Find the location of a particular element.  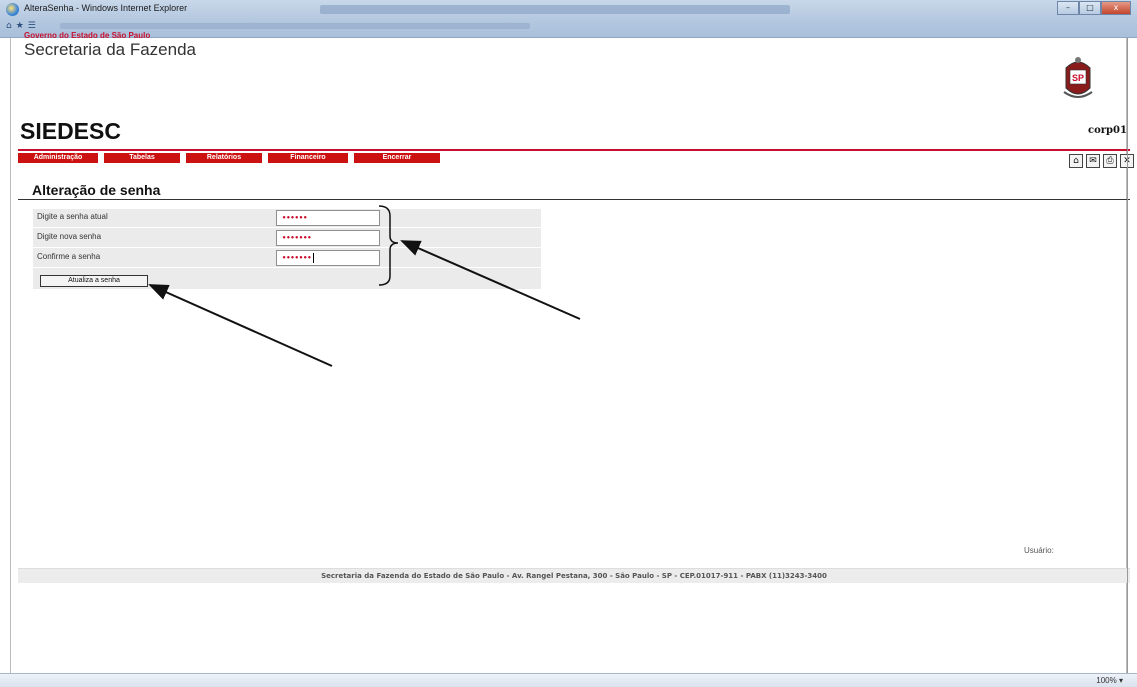

system-title: SIEDESC is located at coordinates (70, 131).